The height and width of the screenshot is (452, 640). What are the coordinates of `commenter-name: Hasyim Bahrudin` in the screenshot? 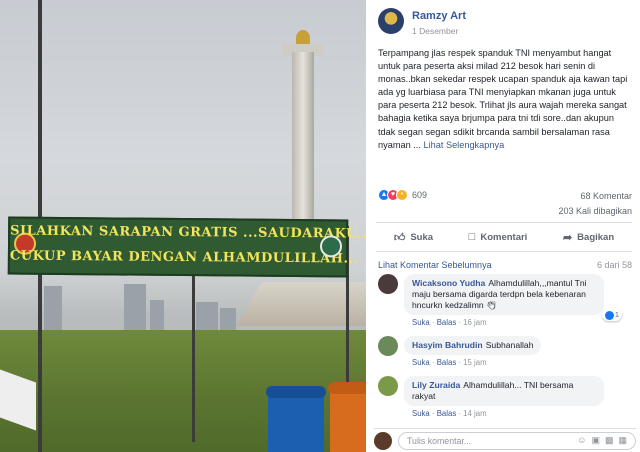 It's located at (447, 345).